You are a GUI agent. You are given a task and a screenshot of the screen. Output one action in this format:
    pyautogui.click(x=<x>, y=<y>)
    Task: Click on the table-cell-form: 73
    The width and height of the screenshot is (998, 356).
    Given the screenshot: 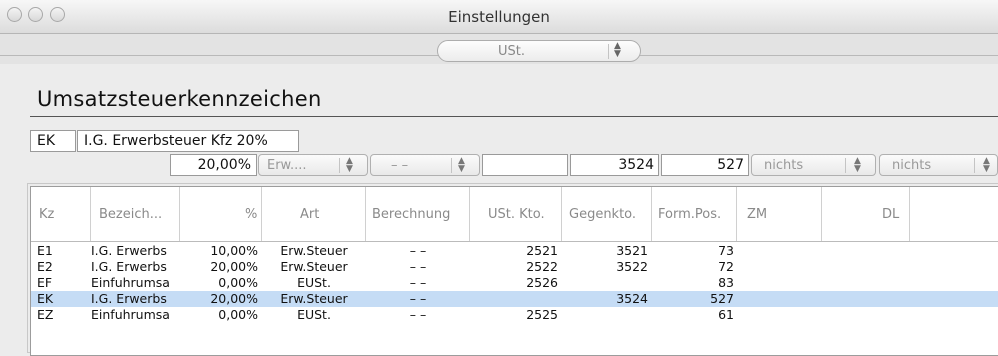 What is the action you would take?
    pyautogui.click(x=726, y=250)
    